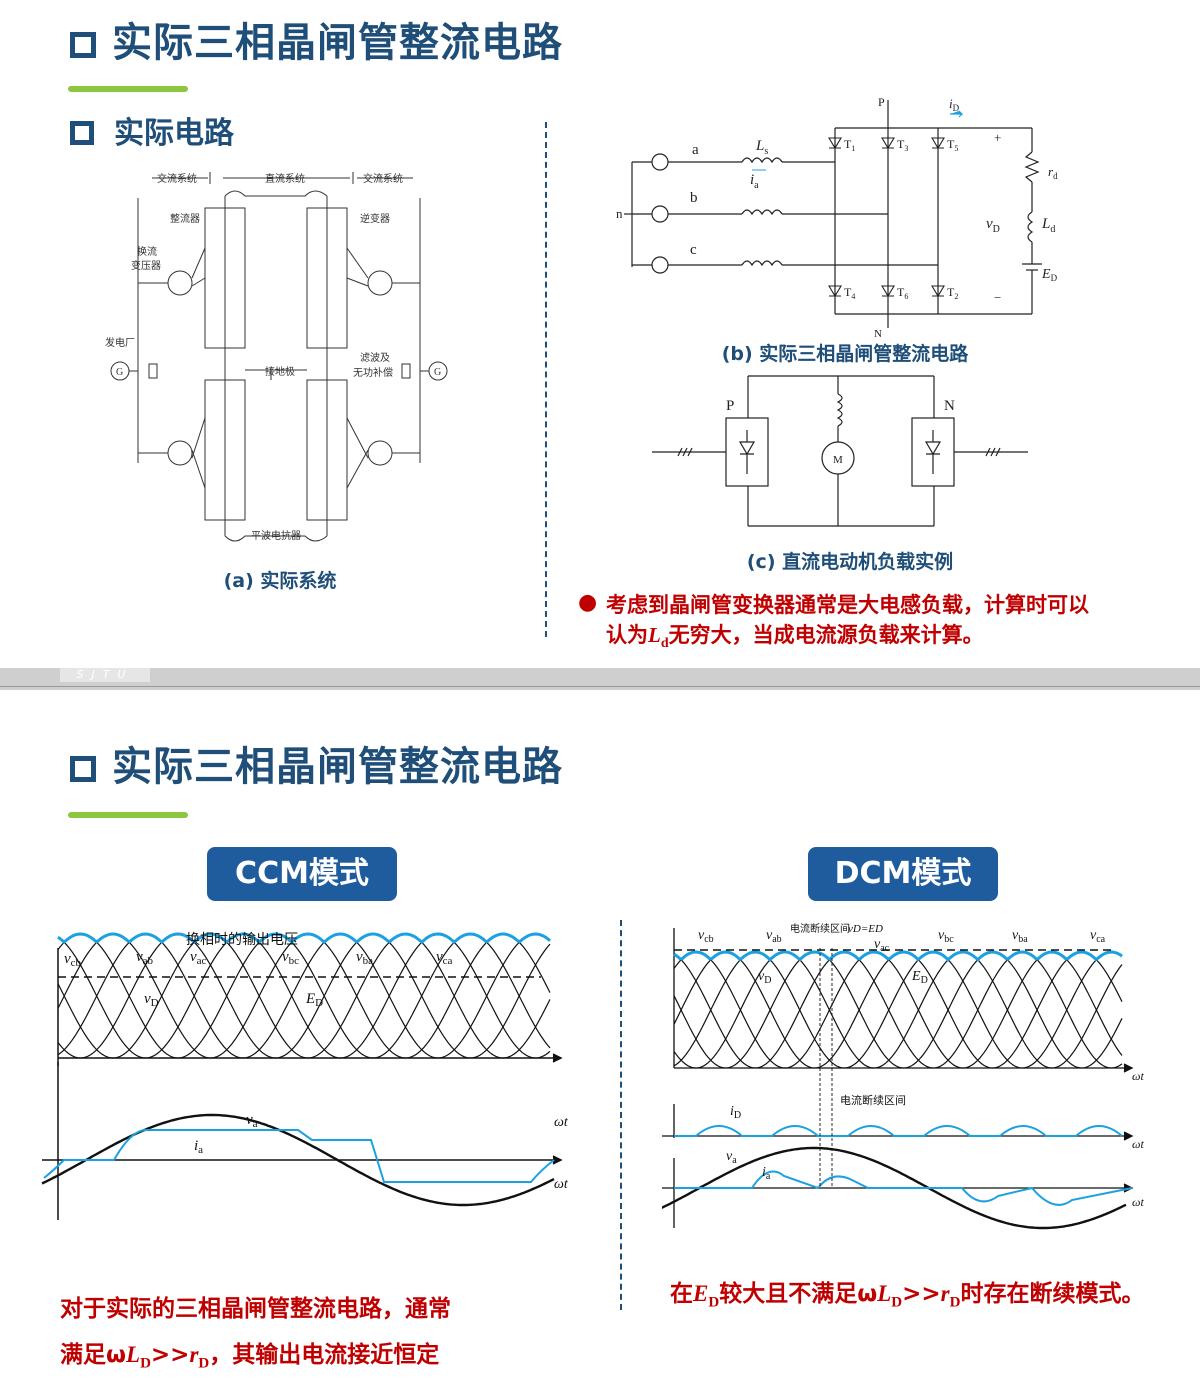 This screenshot has height=1380, width=1200. What do you see at coordinates (316, 39) in the screenshot?
I see `slide1-title: 实际三相晶闸管整流电路` at bounding box center [316, 39].